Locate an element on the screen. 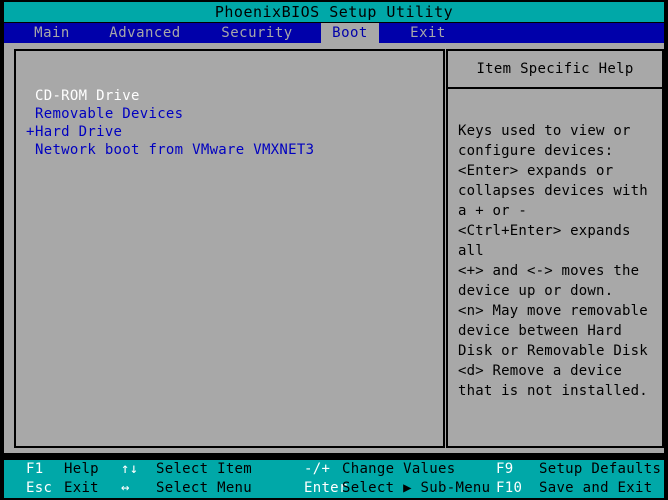 The height and width of the screenshot is (500, 668). function-key-name: ↑↓ is located at coordinates (129, 469).